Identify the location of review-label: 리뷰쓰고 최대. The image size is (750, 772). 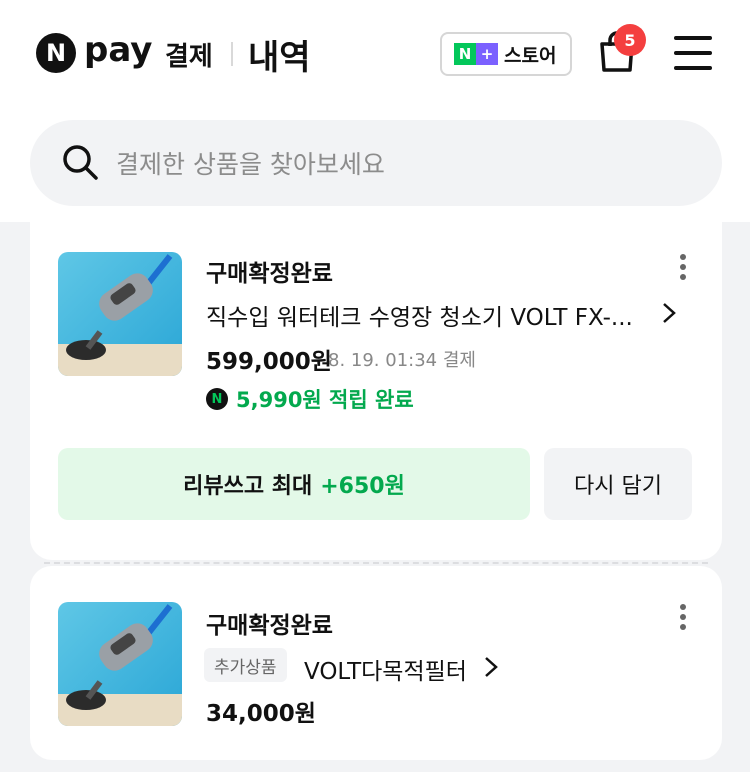
(248, 486).